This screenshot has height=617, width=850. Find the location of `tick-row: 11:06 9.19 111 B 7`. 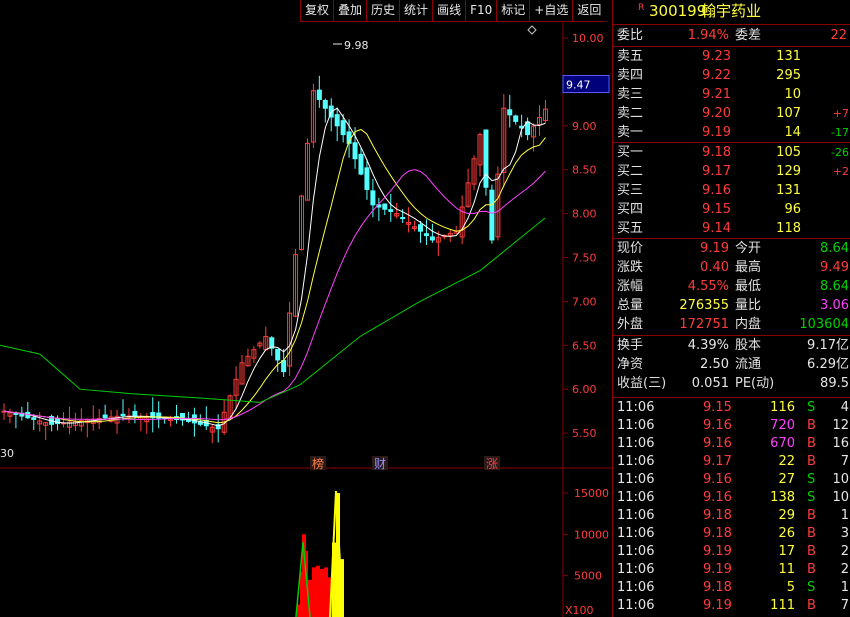

tick-row: 11:06 9.19 111 B 7 is located at coordinates (731, 606).